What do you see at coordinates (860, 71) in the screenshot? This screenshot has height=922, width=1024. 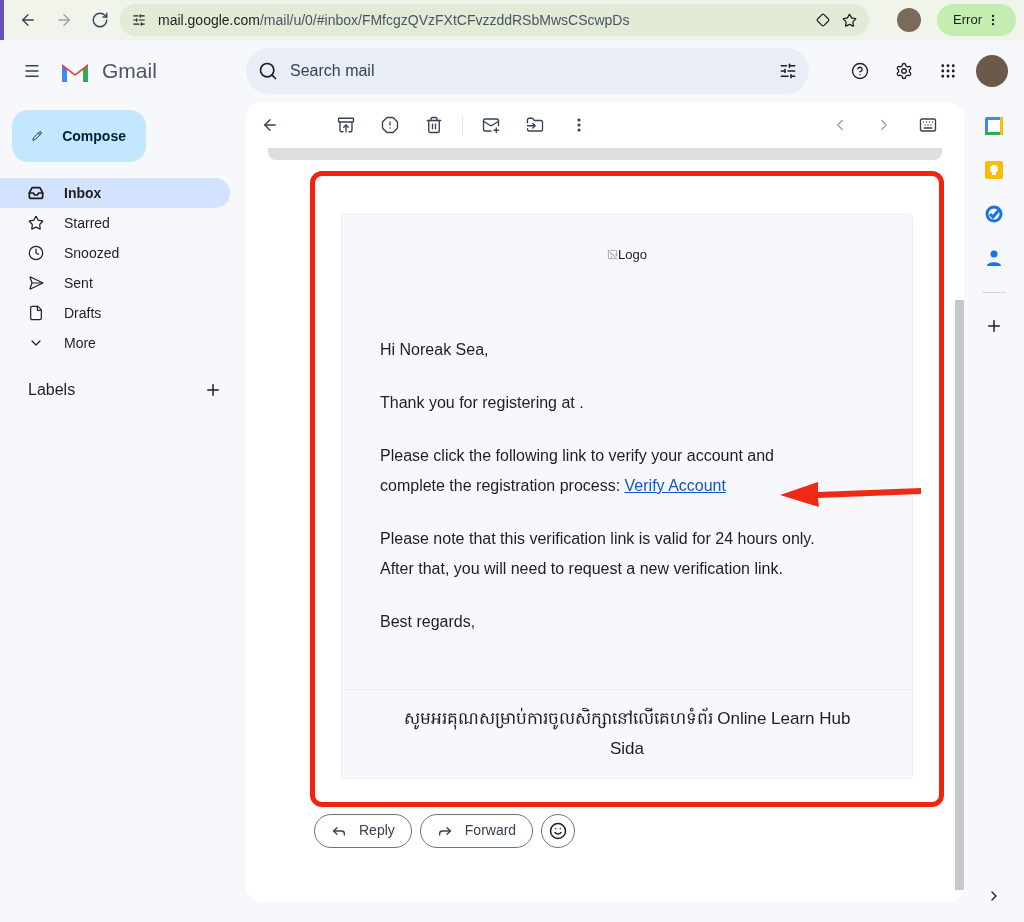 I see `help-icon` at bounding box center [860, 71].